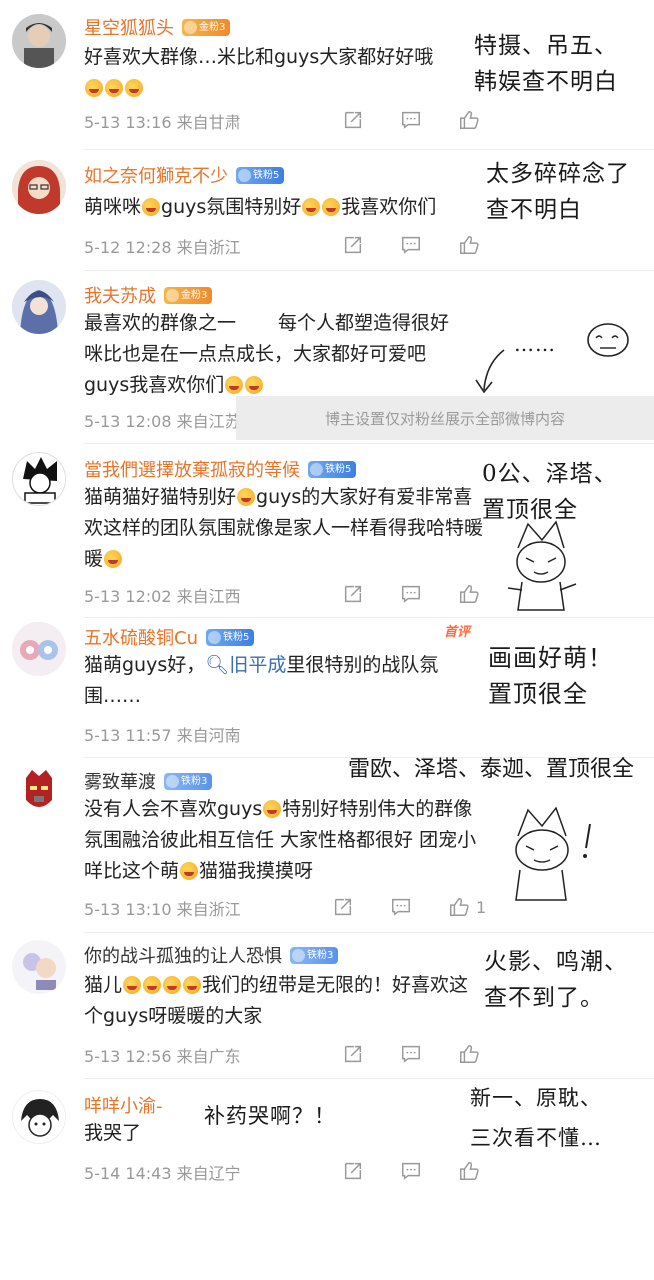 The width and height of the screenshot is (654, 1280). Describe the element at coordinates (331, 207) in the screenshot. I see `blush-emoji-icon` at that location.